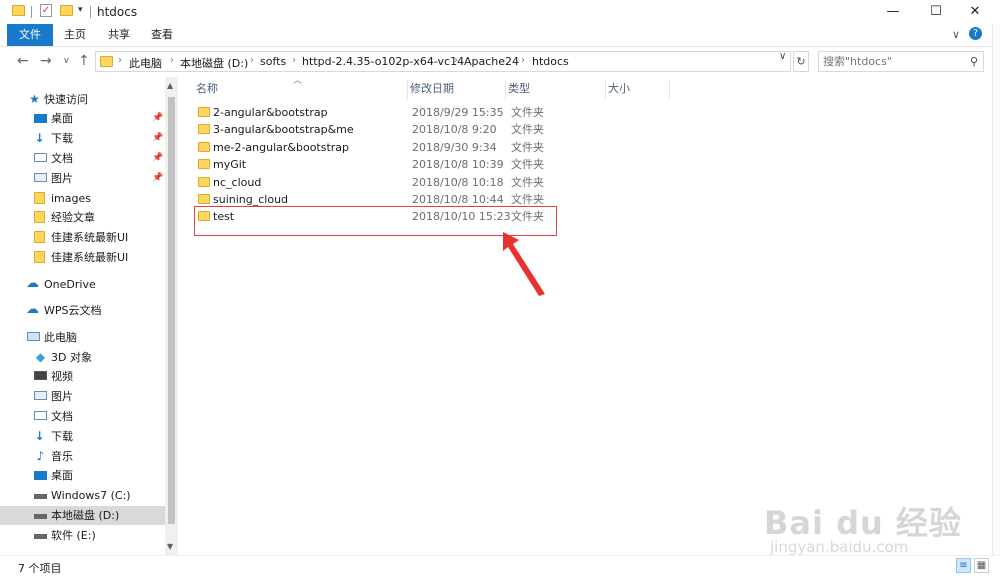 This screenshot has height=582, width=1000. What do you see at coordinates (301, 90) in the screenshot?
I see `column-header-name: 名称` at bounding box center [301, 90].